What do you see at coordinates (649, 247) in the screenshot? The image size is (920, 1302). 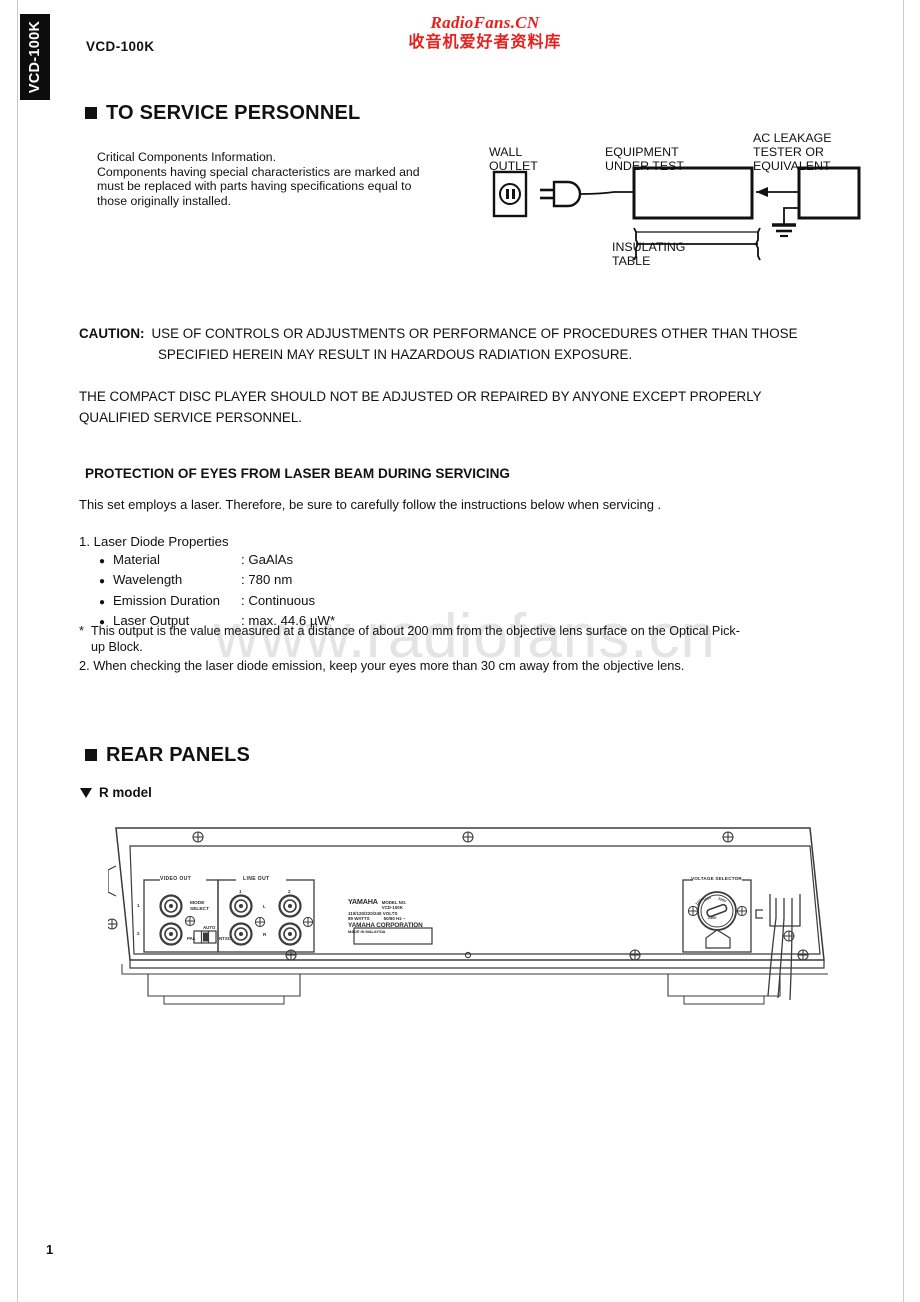 I see `insulating-line-1: INSULATING` at bounding box center [649, 247].